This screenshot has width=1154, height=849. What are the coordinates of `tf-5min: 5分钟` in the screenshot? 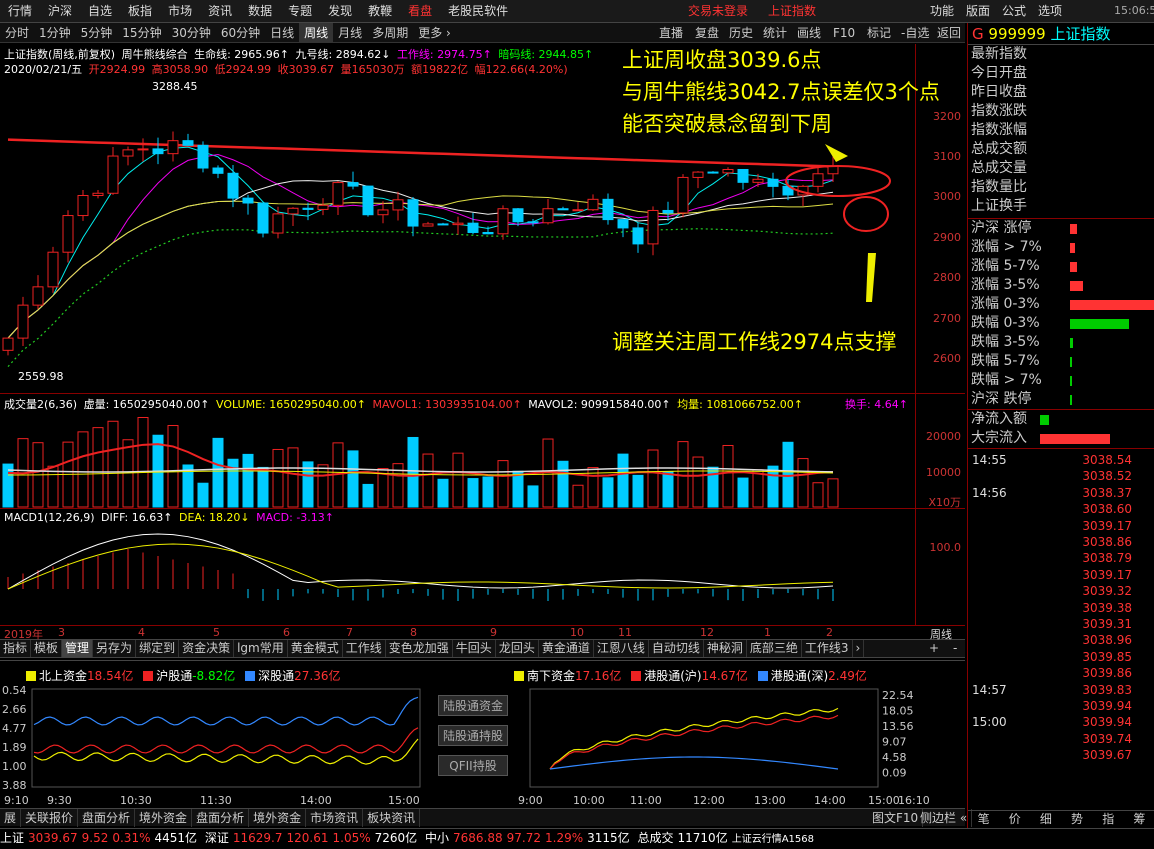 It's located at (97, 33).